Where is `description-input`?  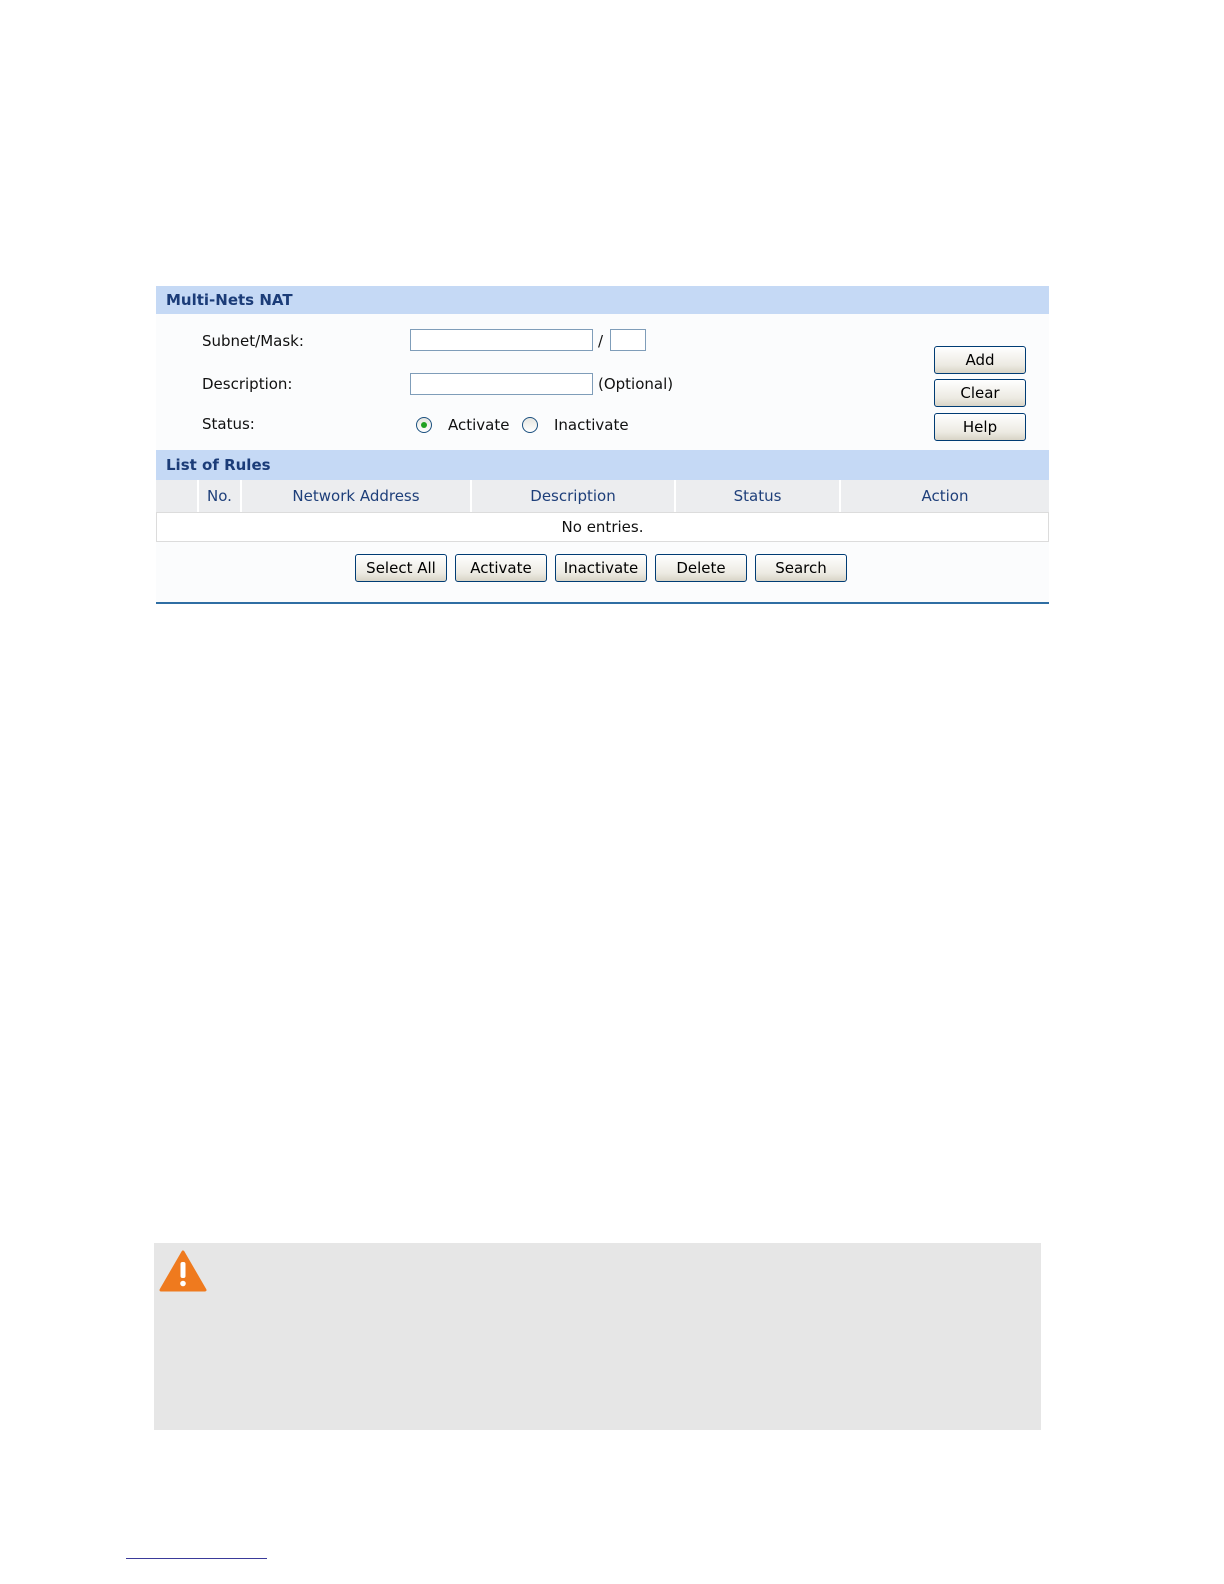 description-input is located at coordinates (501, 384).